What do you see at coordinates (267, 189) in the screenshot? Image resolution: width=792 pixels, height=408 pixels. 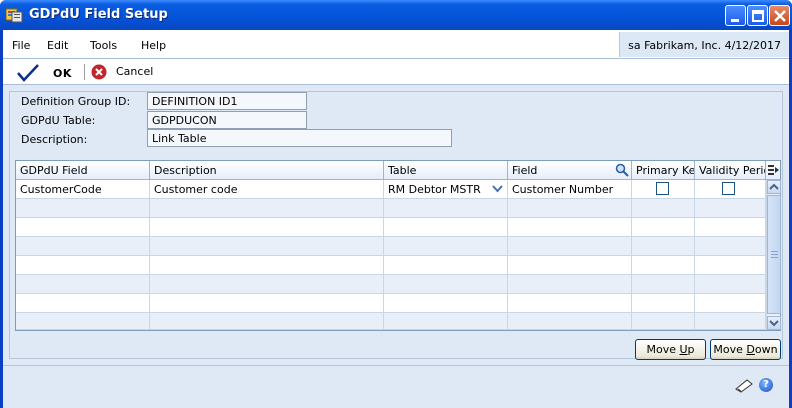 I see `cell-description: Customer code` at bounding box center [267, 189].